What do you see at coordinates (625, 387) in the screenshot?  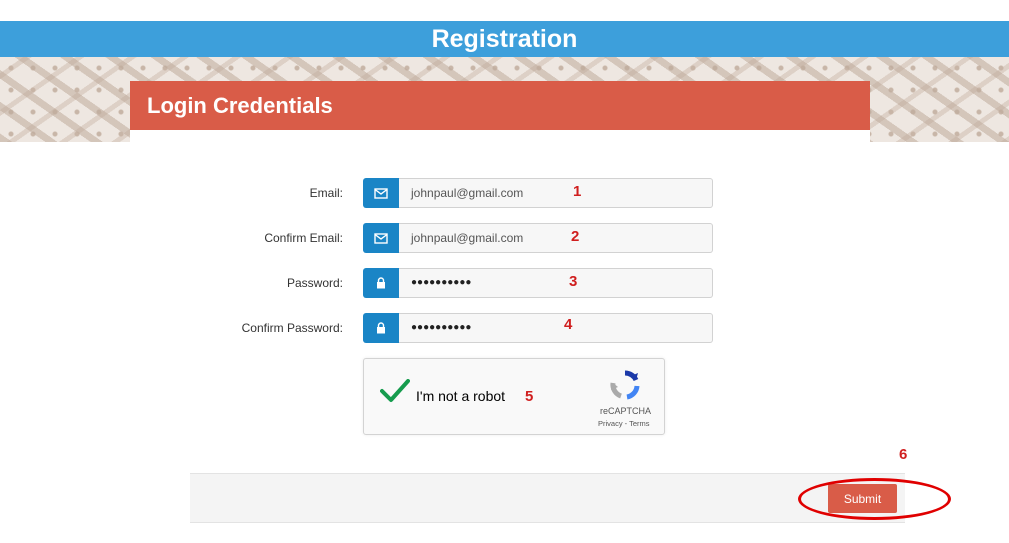 I see `recaptcha-logo-icon` at bounding box center [625, 387].